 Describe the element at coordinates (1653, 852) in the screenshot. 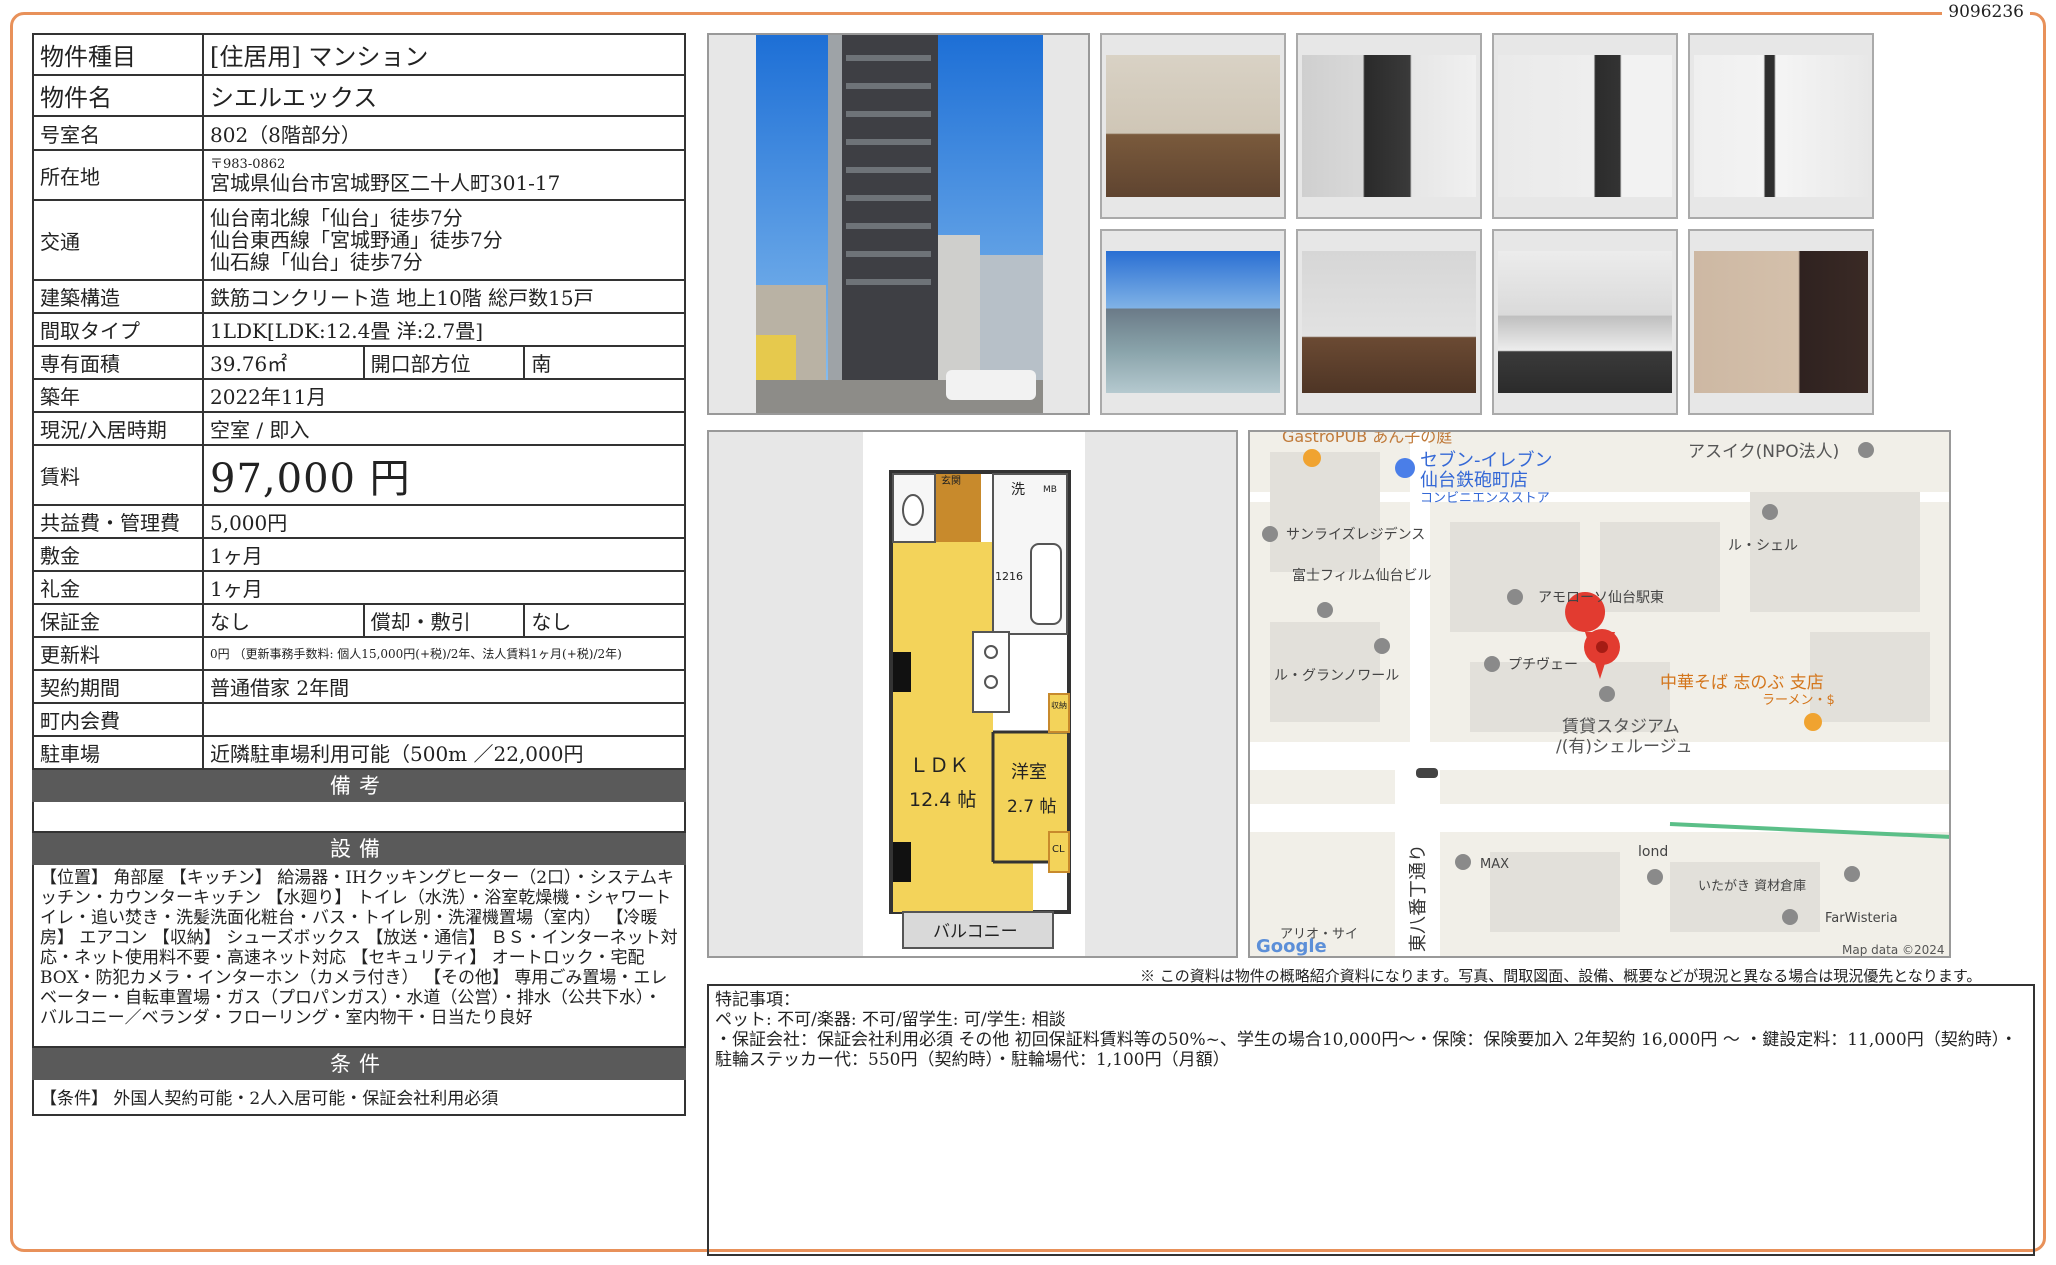

I see `map-label-lond: lond` at that location.